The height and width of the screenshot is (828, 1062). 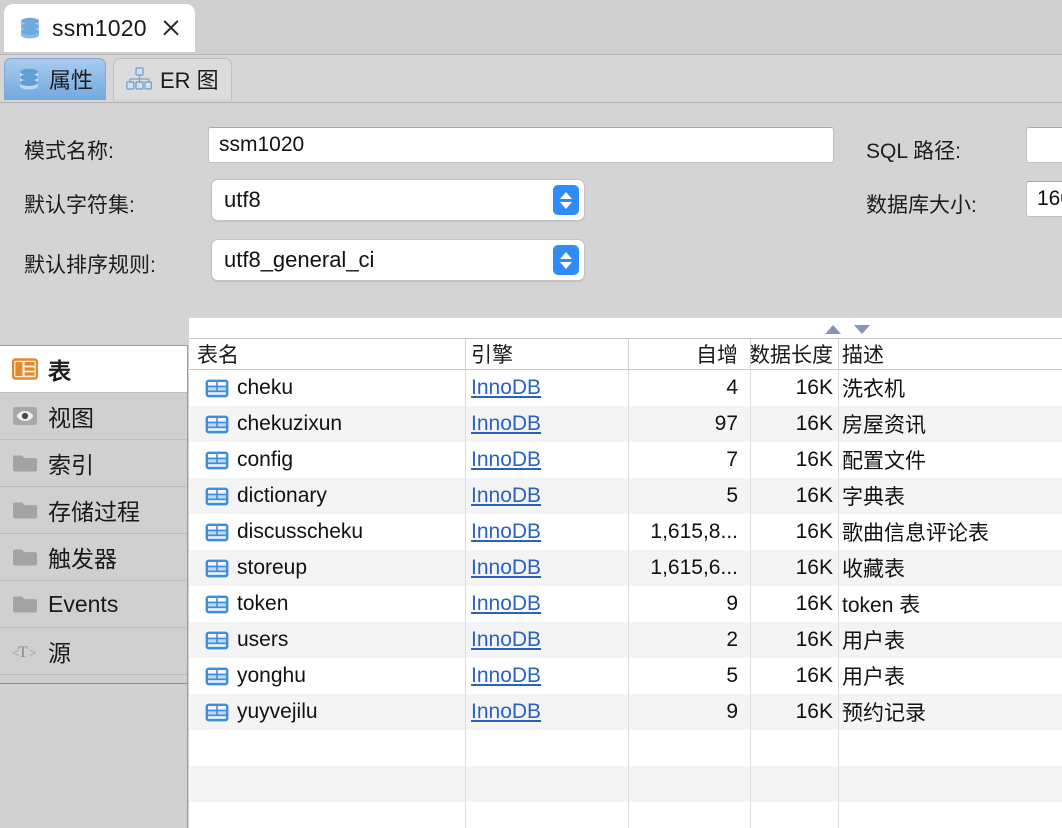 What do you see at coordinates (83, 603) in the screenshot?
I see `sidebar-item-events-label: Events` at bounding box center [83, 603].